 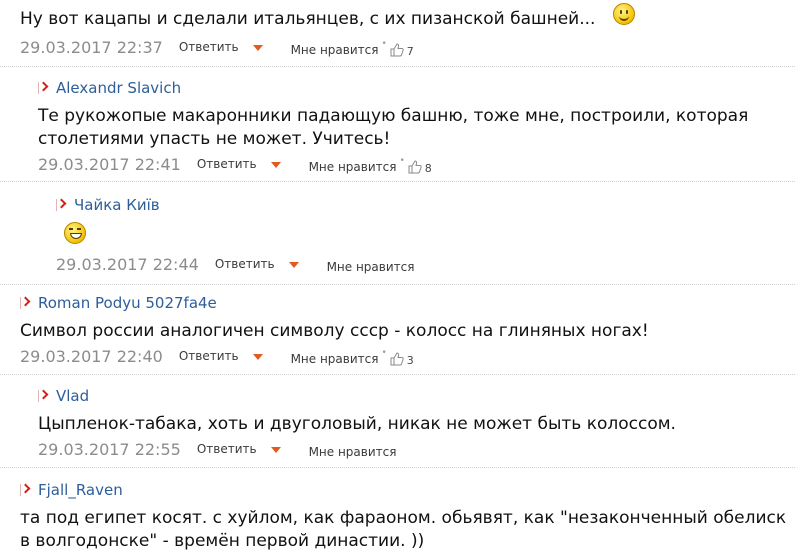 I want to click on comment-meta: 29.03.2017 22:55 Ответить Мне нравится, so click(x=416, y=449).